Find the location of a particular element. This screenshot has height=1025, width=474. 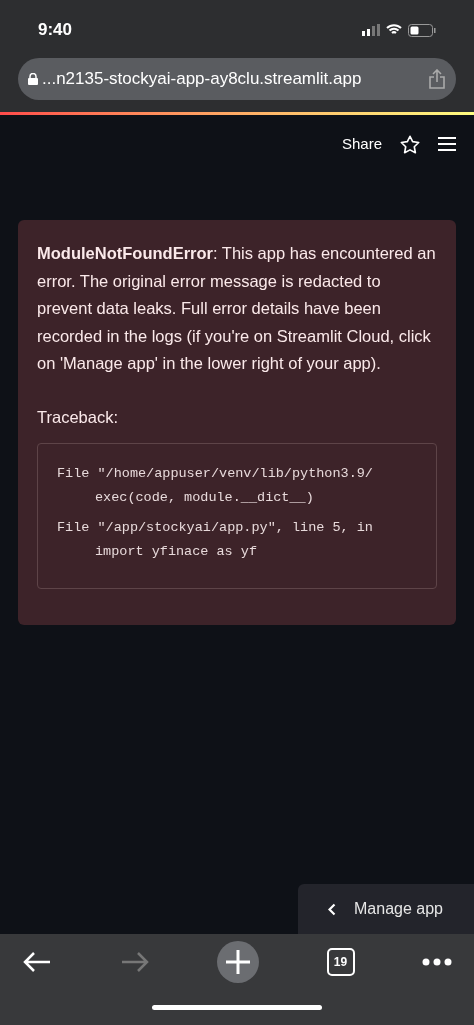

menu-icon is located at coordinates (447, 144).